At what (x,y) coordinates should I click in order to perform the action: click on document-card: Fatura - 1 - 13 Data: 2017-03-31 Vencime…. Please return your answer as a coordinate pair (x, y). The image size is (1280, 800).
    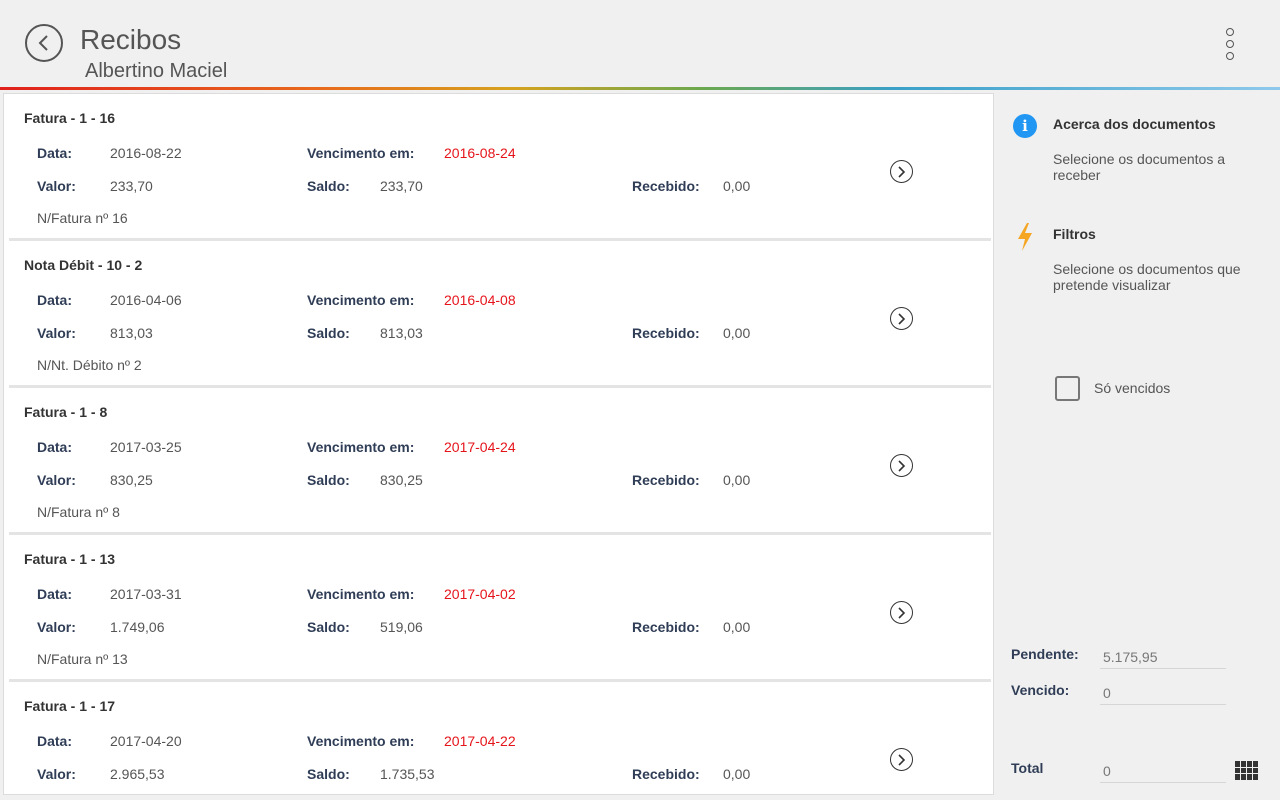
    Looking at the image, I should click on (500, 608).